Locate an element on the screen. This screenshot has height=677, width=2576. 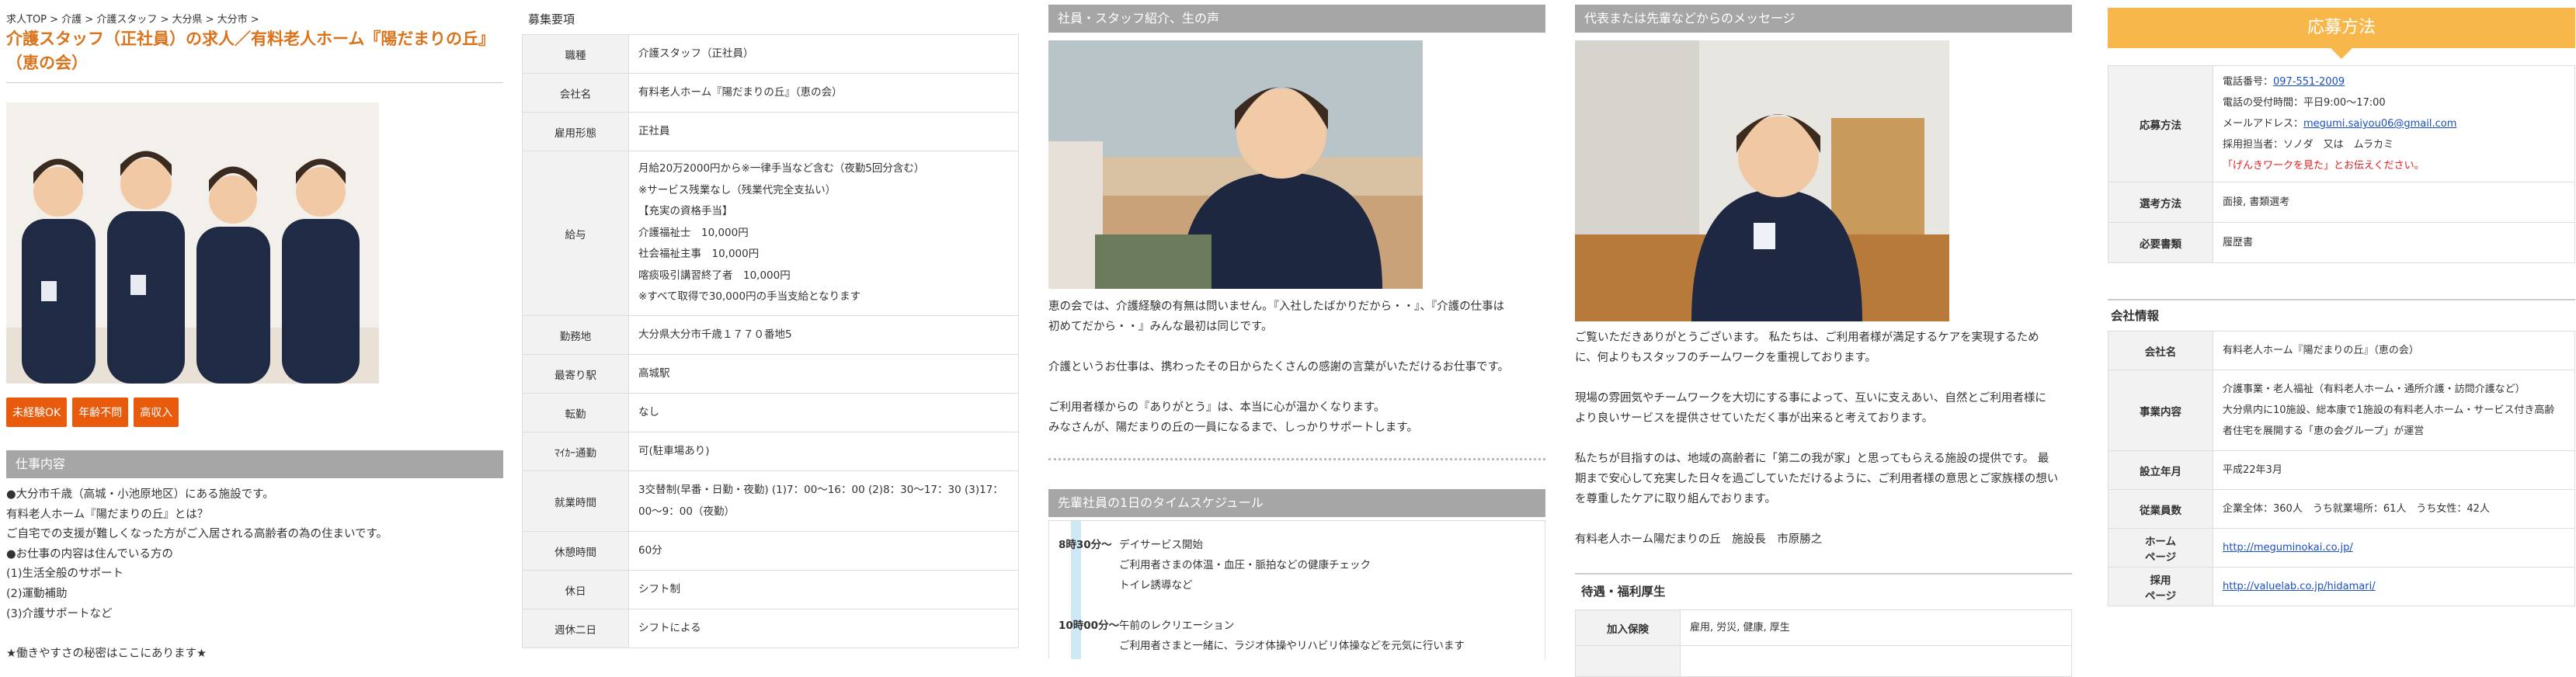
row-value: シフトによる is located at coordinates (824, 628).